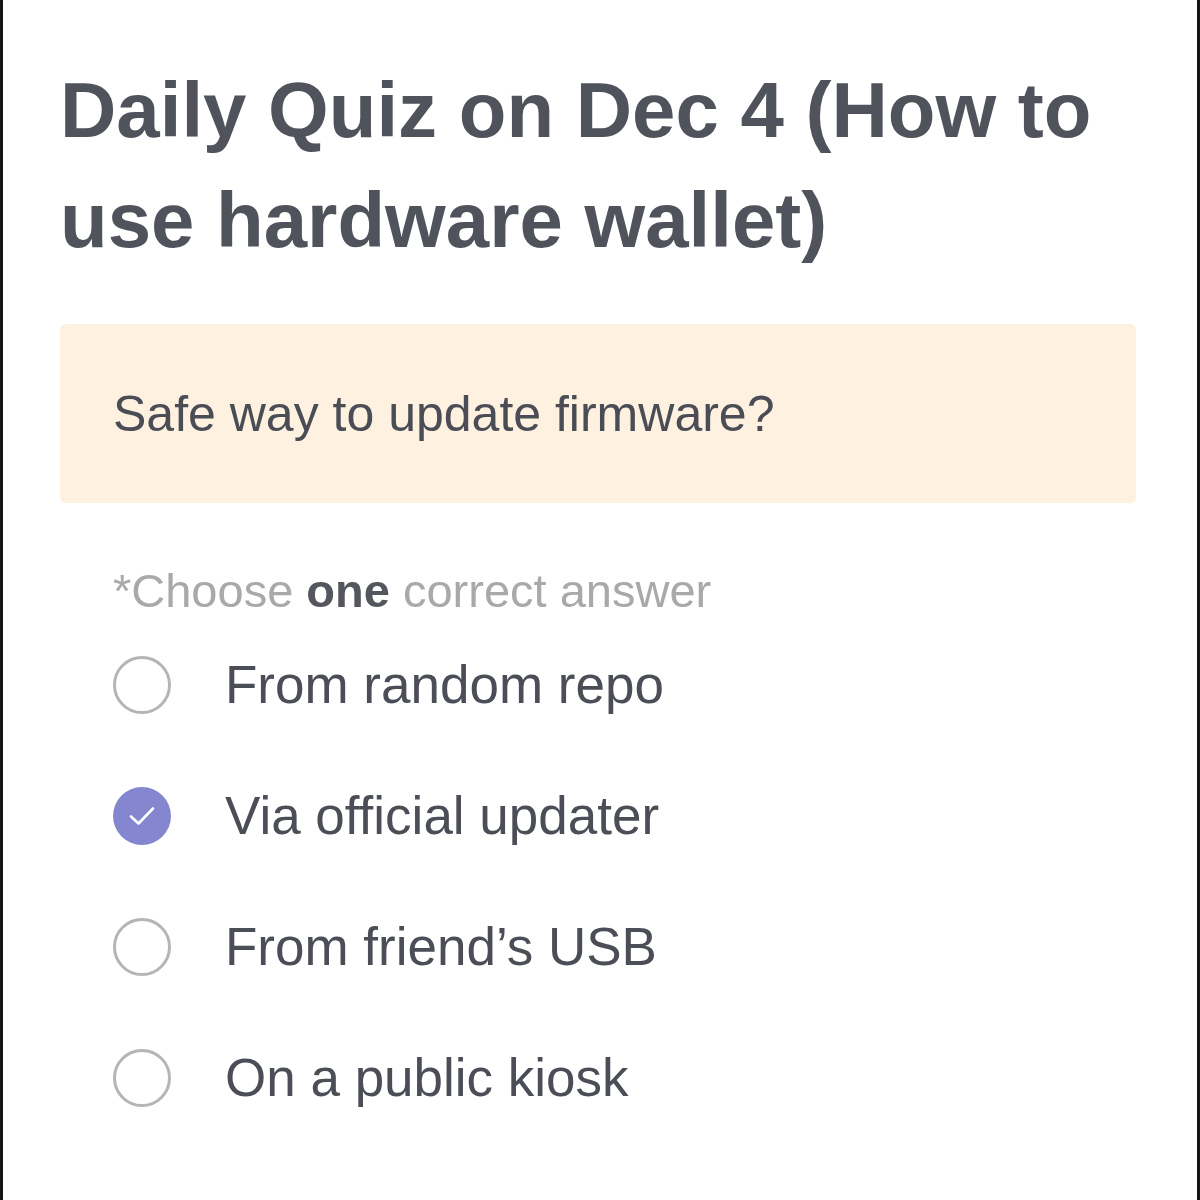 The image size is (1200, 1200). What do you see at coordinates (412, 591) in the screenshot?
I see `instruction-text: *Choose one correct answer` at bounding box center [412, 591].